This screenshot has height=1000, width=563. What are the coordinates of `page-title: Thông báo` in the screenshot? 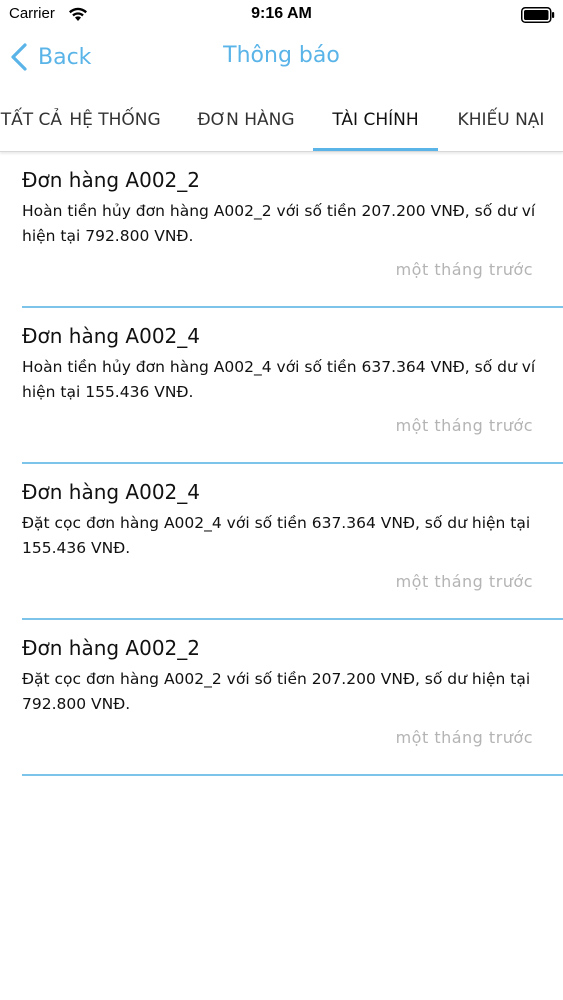 It's located at (281, 55).